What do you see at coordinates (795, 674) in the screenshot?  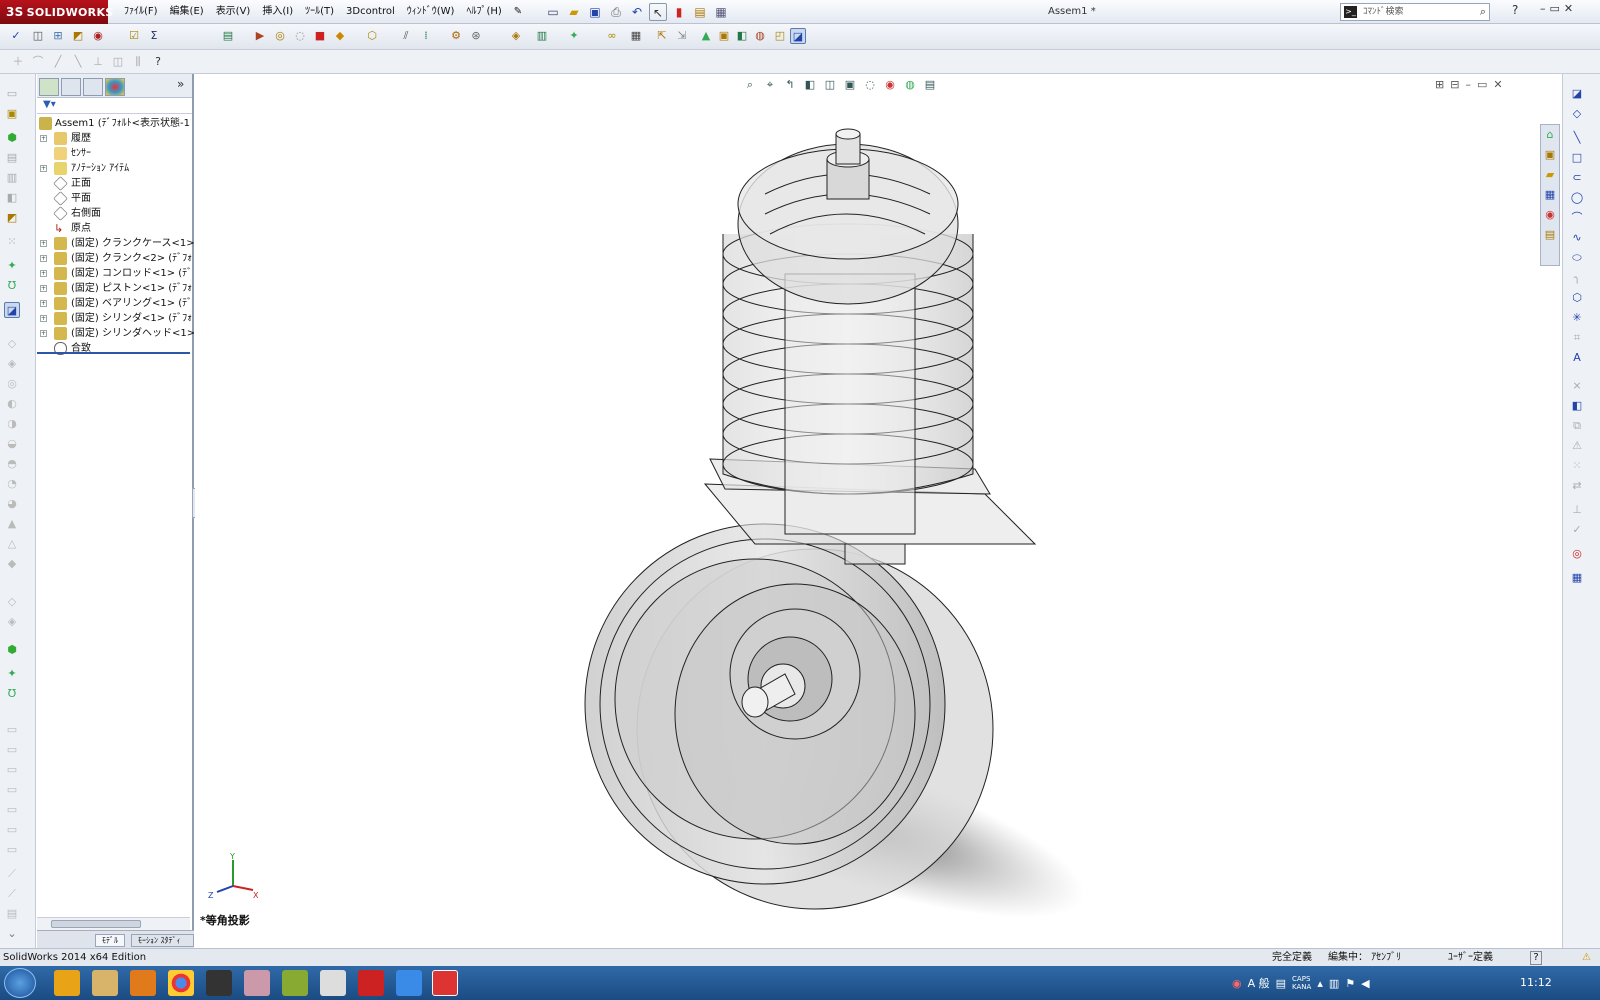 I see `crankshaft` at bounding box center [795, 674].